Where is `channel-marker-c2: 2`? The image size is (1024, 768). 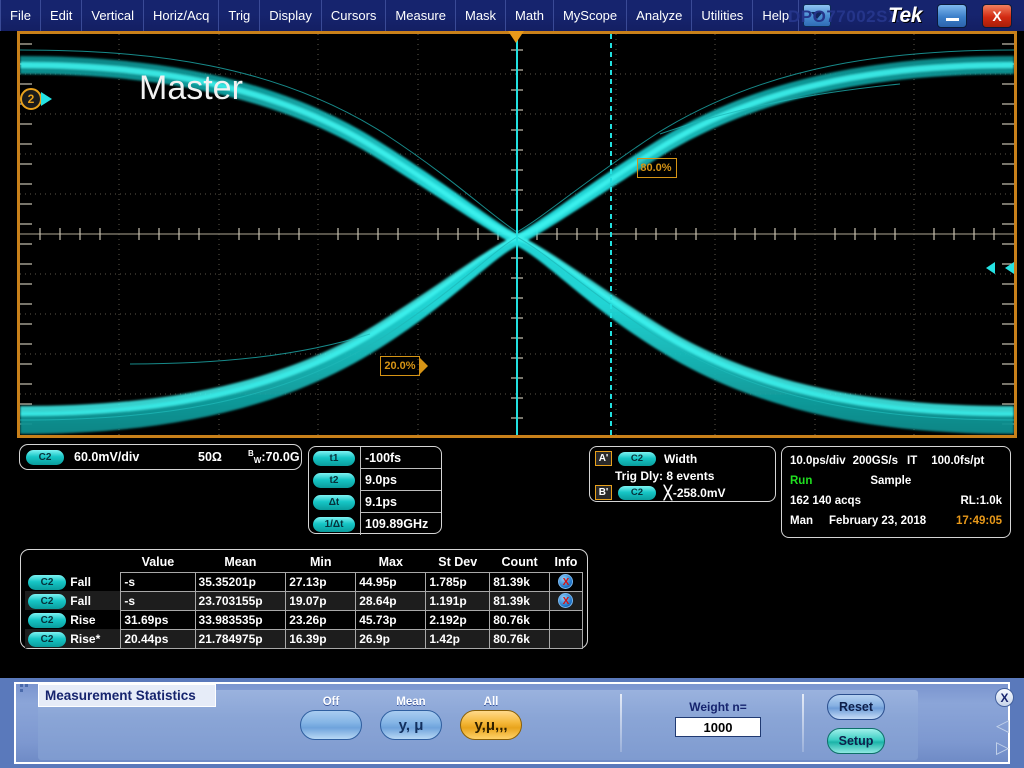
channel-marker-c2: 2 is located at coordinates (31, 99).